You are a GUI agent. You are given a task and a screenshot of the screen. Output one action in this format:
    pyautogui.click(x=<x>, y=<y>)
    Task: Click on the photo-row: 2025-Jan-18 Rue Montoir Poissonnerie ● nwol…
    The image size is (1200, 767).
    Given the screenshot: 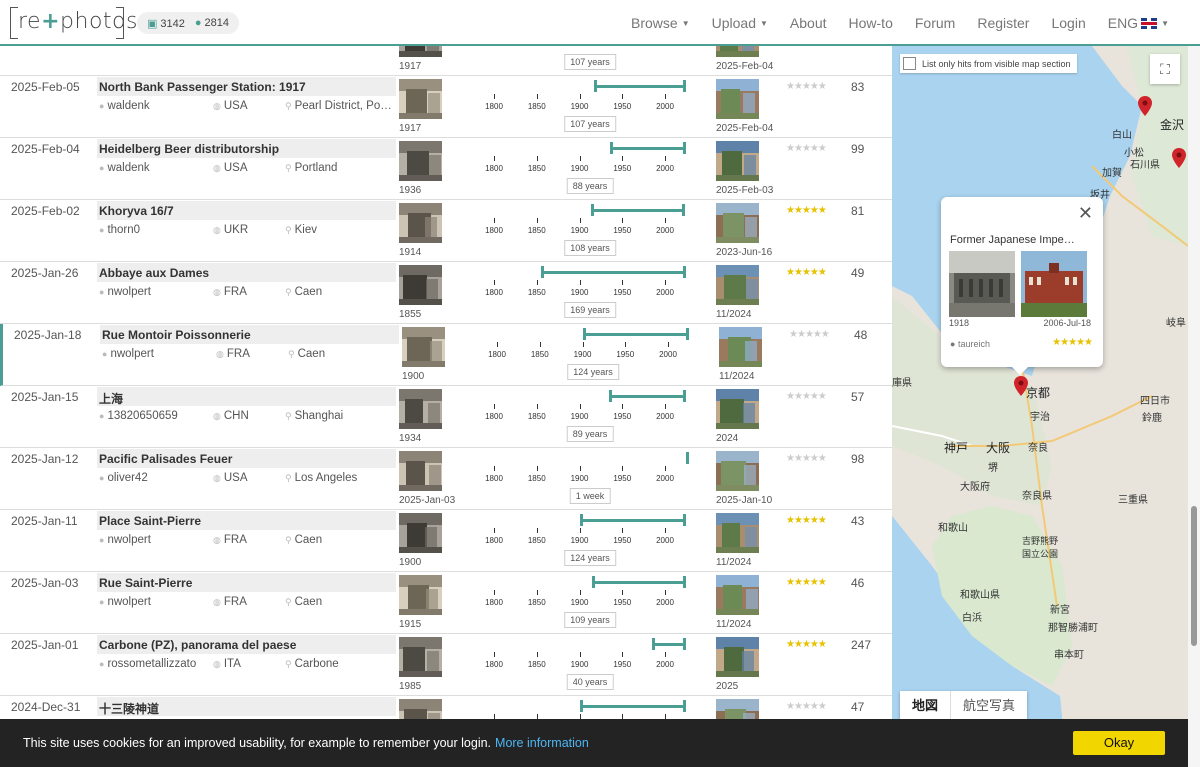 What is the action you would take?
    pyautogui.click(x=446, y=355)
    